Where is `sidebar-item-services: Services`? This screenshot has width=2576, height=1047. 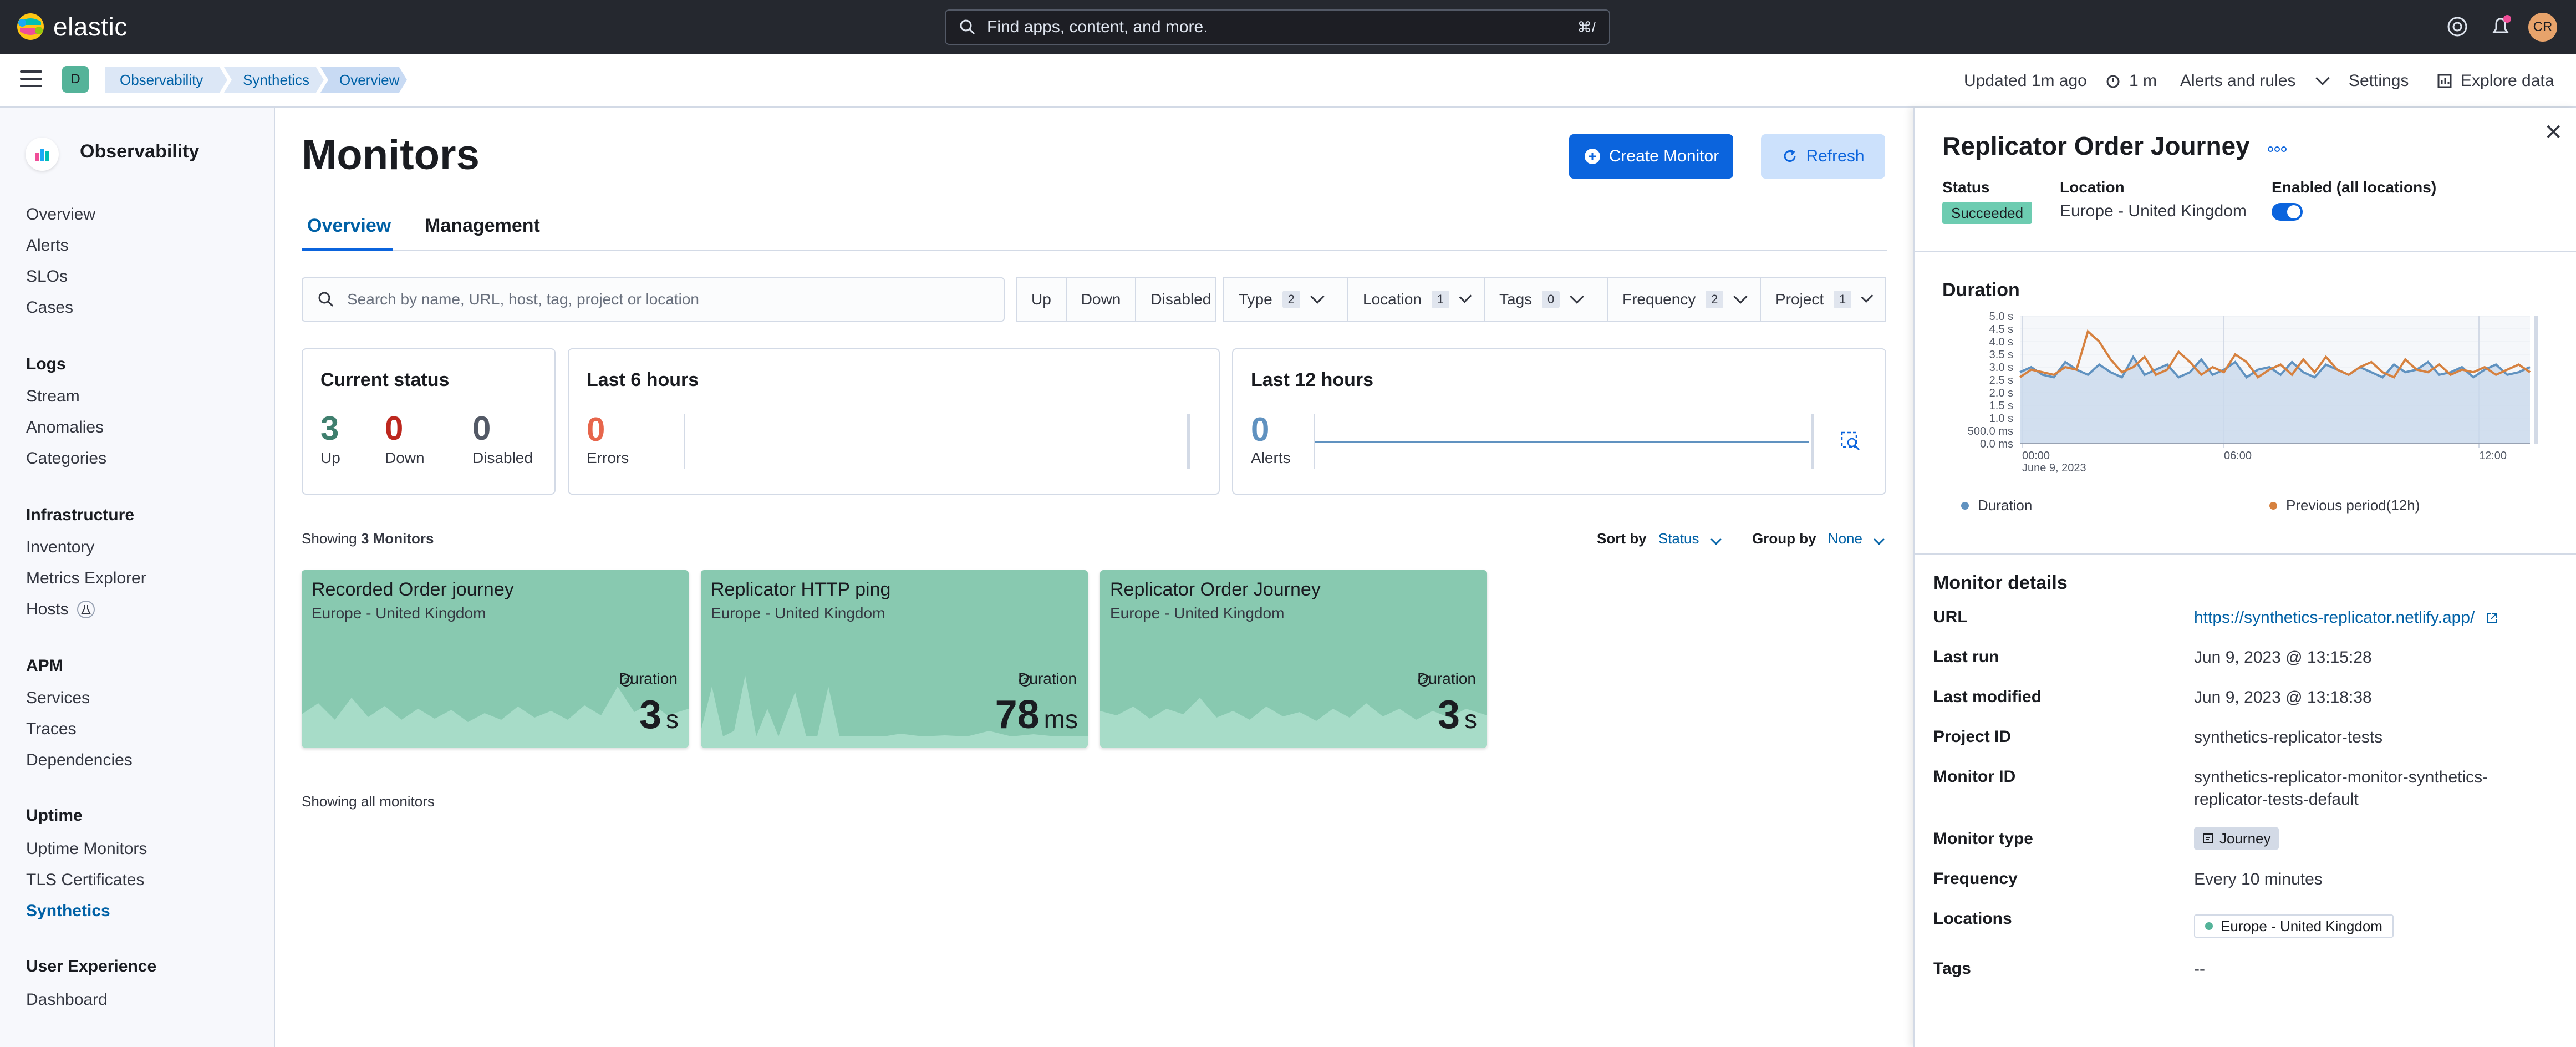
sidebar-item-services: Services is located at coordinates (58, 699).